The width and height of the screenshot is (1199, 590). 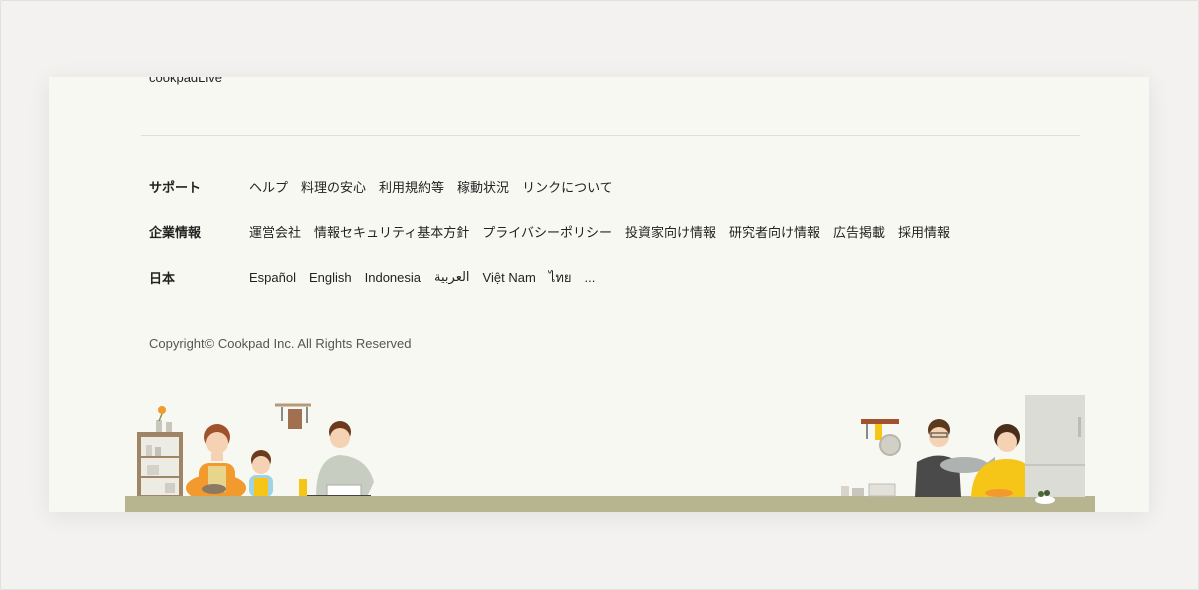 I want to click on researchers-link: 研究者向け情報, so click(x=774, y=231).